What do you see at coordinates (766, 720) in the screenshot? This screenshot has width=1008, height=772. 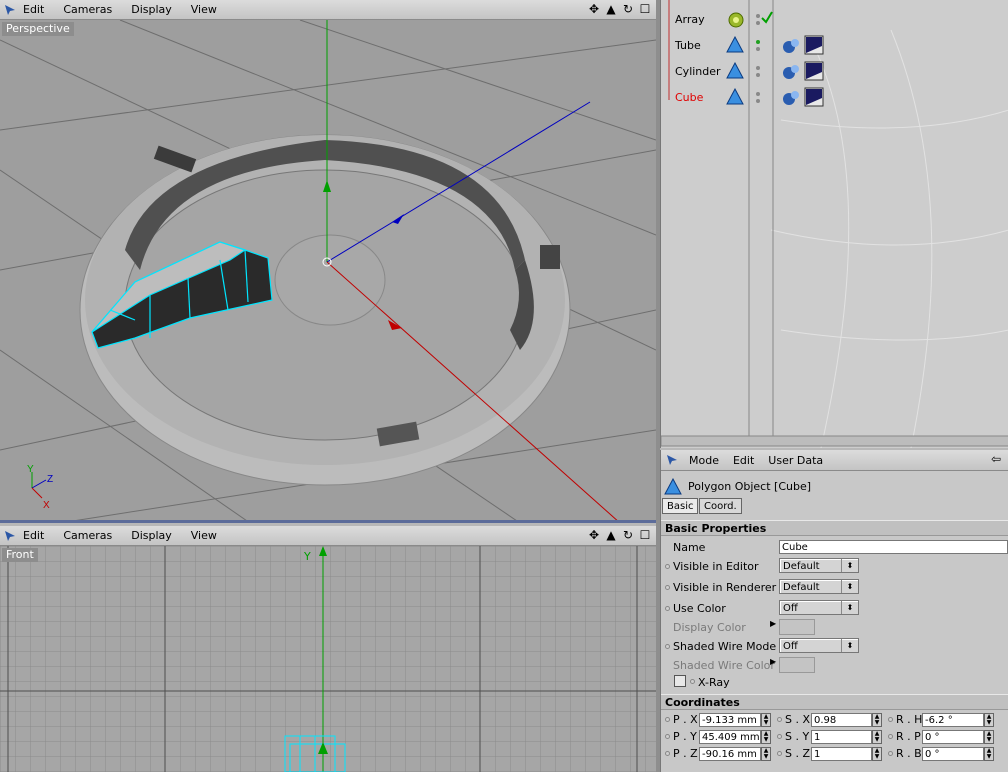 I see `px-spinner-icon: ▲ ▼` at bounding box center [766, 720].